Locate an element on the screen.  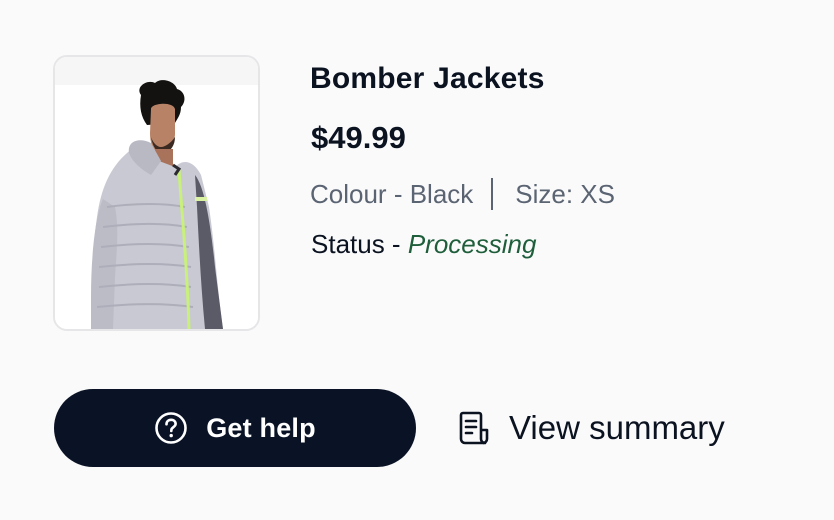
product-price: $49.99 is located at coordinates (358, 137).